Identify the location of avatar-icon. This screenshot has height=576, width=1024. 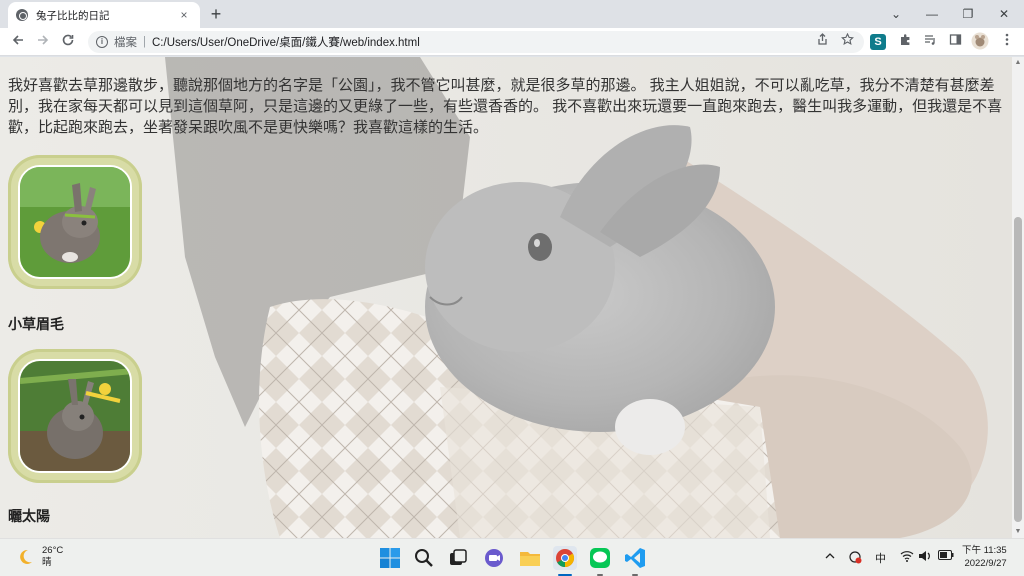
(980, 41).